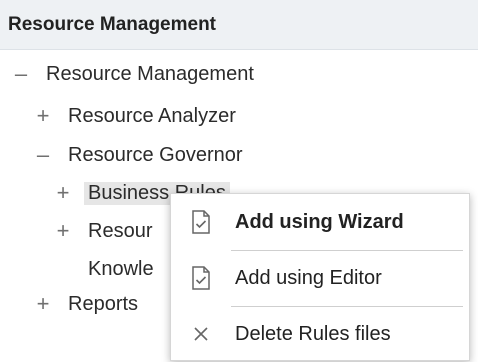 Image resolution: width=478 pixels, height=362 pixels. What do you see at coordinates (103, 304) in the screenshot?
I see `tree-node-label: Reports` at bounding box center [103, 304].